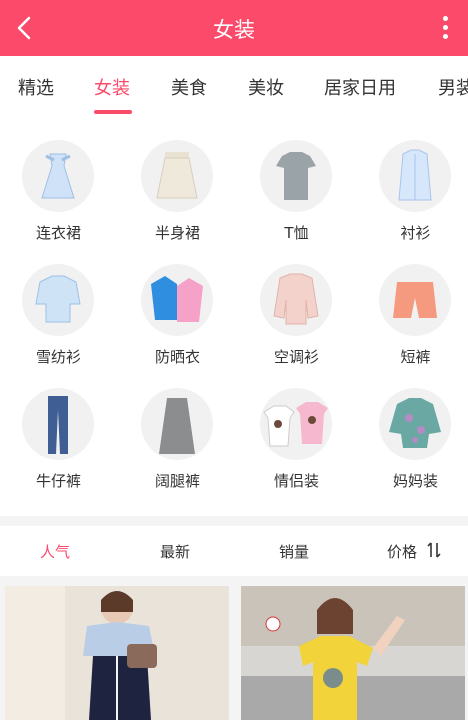  What do you see at coordinates (58, 300) in the screenshot?
I see `chiffon-blouse-icon` at bounding box center [58, 300].